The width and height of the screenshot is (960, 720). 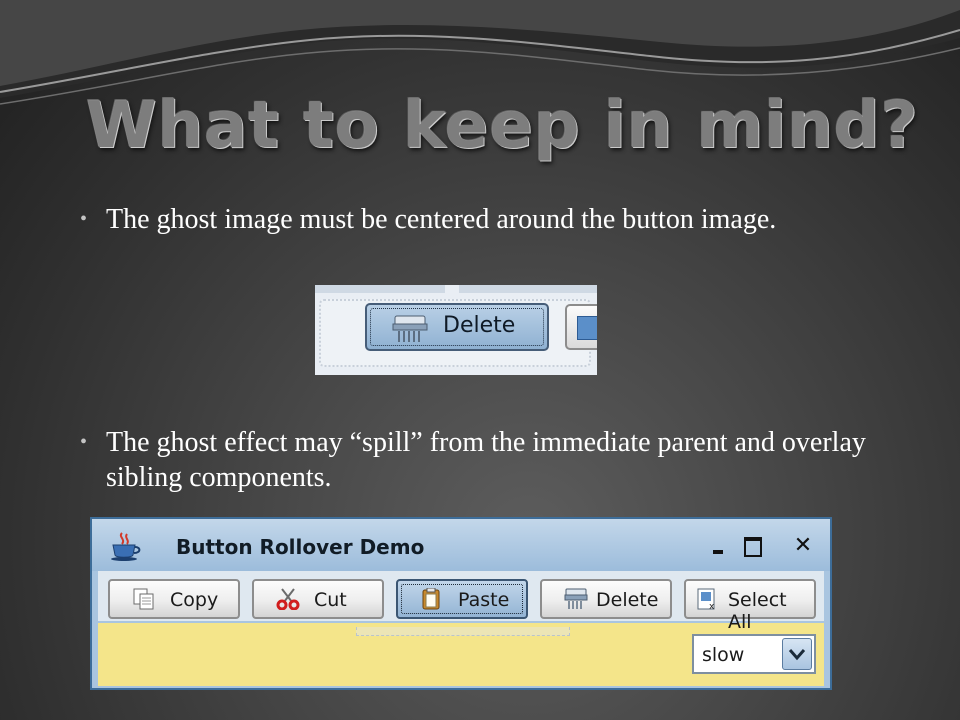 I want to click on paste-button-label: Paste, so click(x=484, y=600).